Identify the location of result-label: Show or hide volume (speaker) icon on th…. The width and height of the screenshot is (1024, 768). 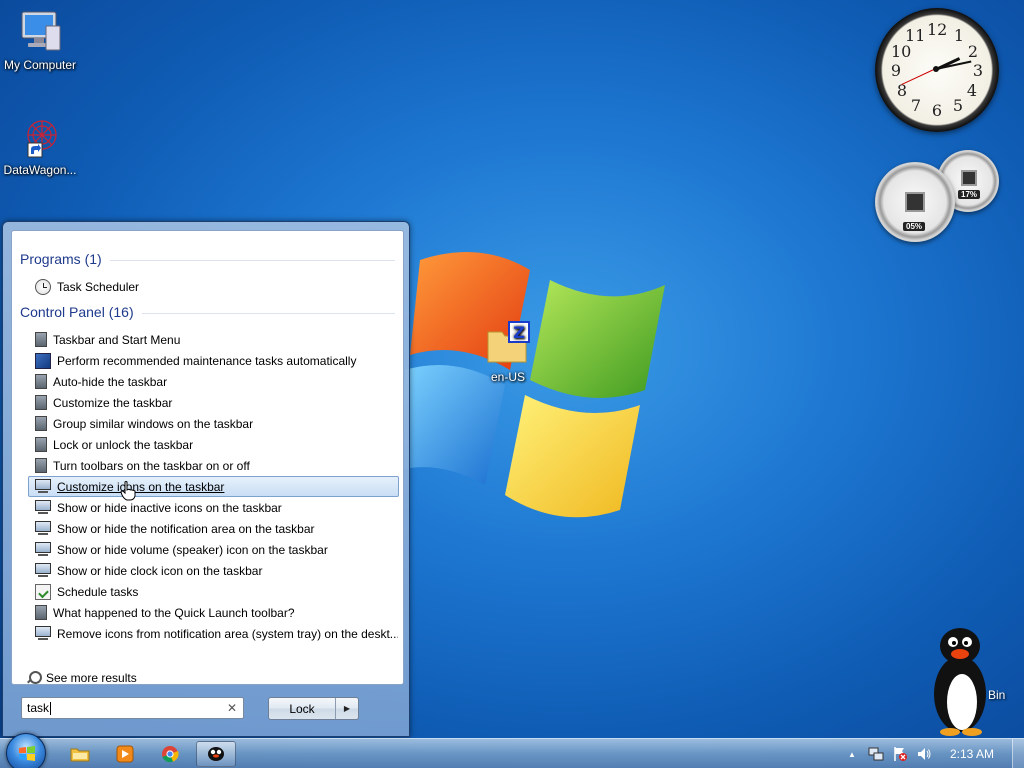
(192, 549).